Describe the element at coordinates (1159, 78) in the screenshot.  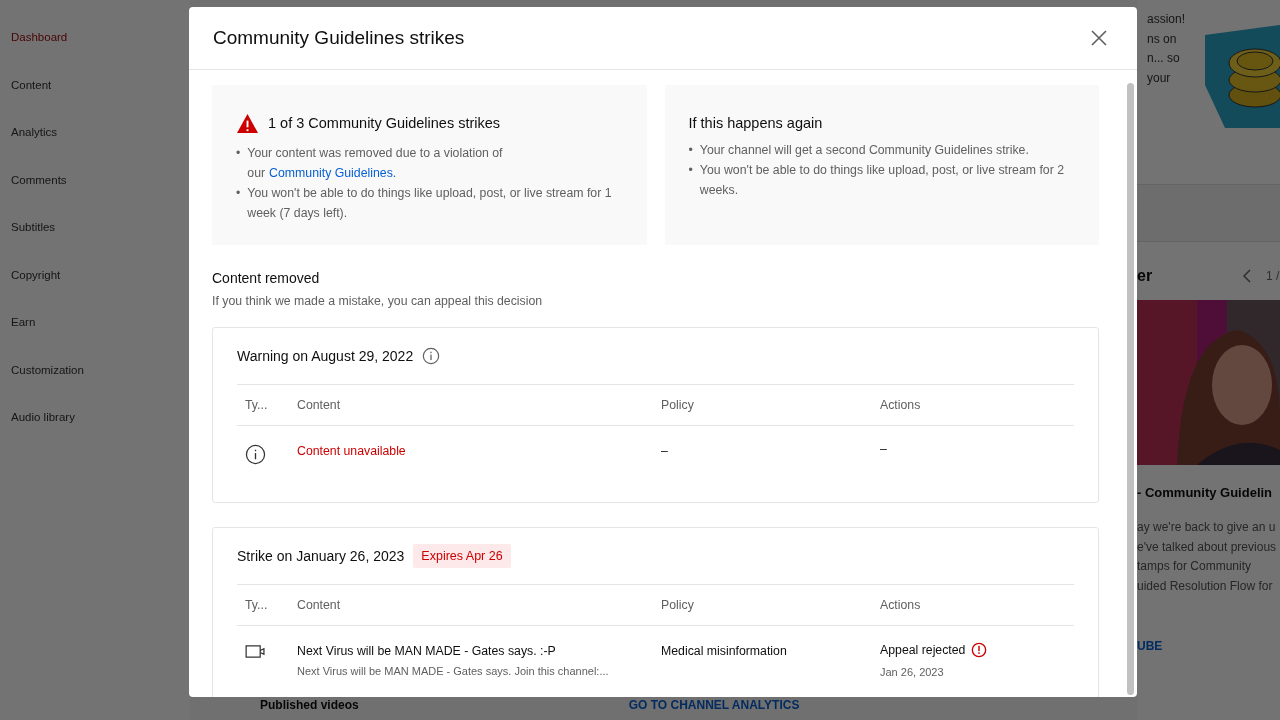
I see `intro-text: your` at that location.